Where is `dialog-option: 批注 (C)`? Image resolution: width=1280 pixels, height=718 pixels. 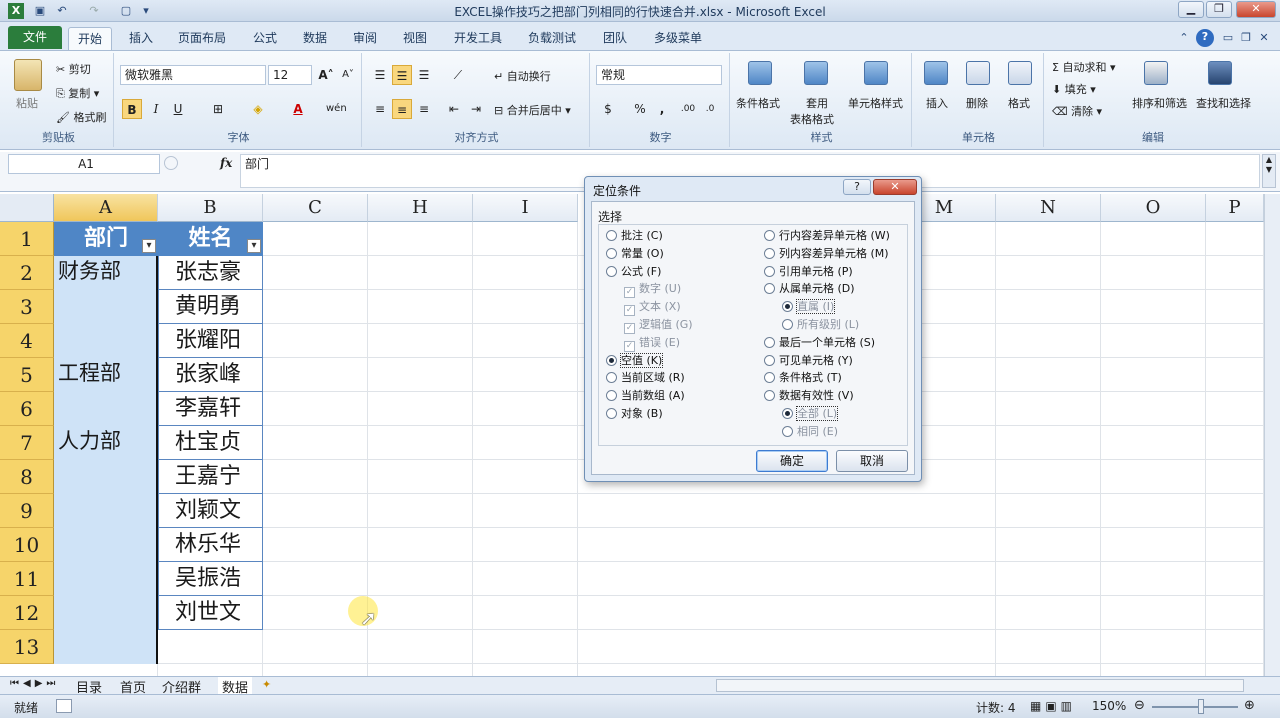 dialog-option: 批注 (C) is located at coordinates (634, 236).